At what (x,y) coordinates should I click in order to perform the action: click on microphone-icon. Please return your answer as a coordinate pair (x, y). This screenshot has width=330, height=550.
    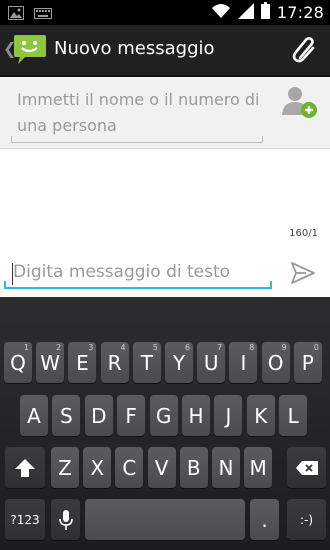
    Looking at the image, I should click on (65, 519).